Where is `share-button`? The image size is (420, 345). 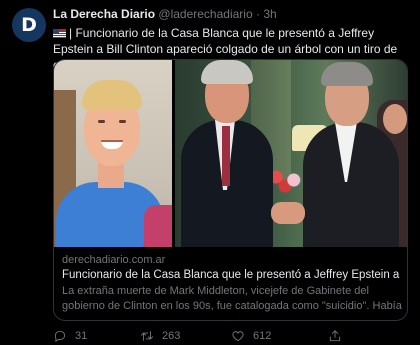 share-button is located at coordinates (335, 336).